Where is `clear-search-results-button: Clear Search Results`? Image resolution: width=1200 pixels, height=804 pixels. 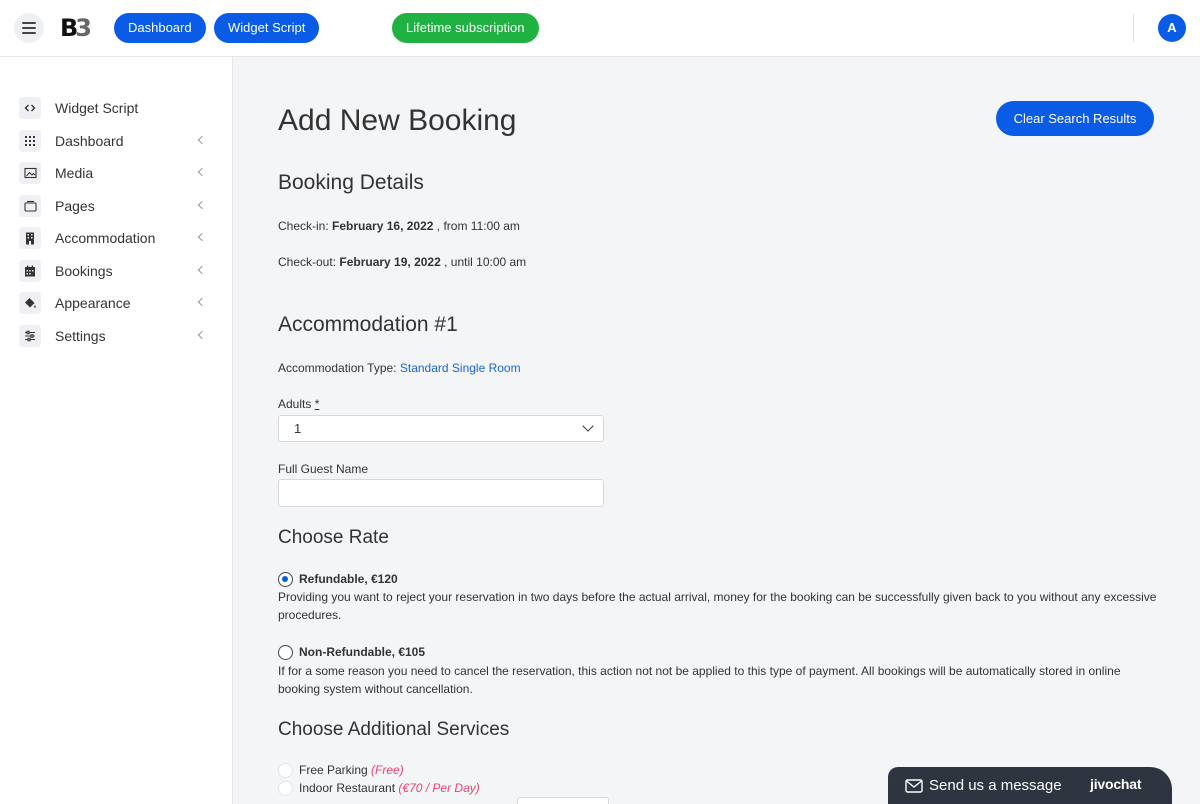 clear-search-results-button: Clear Search Results is located at coordinates (1075, 118).